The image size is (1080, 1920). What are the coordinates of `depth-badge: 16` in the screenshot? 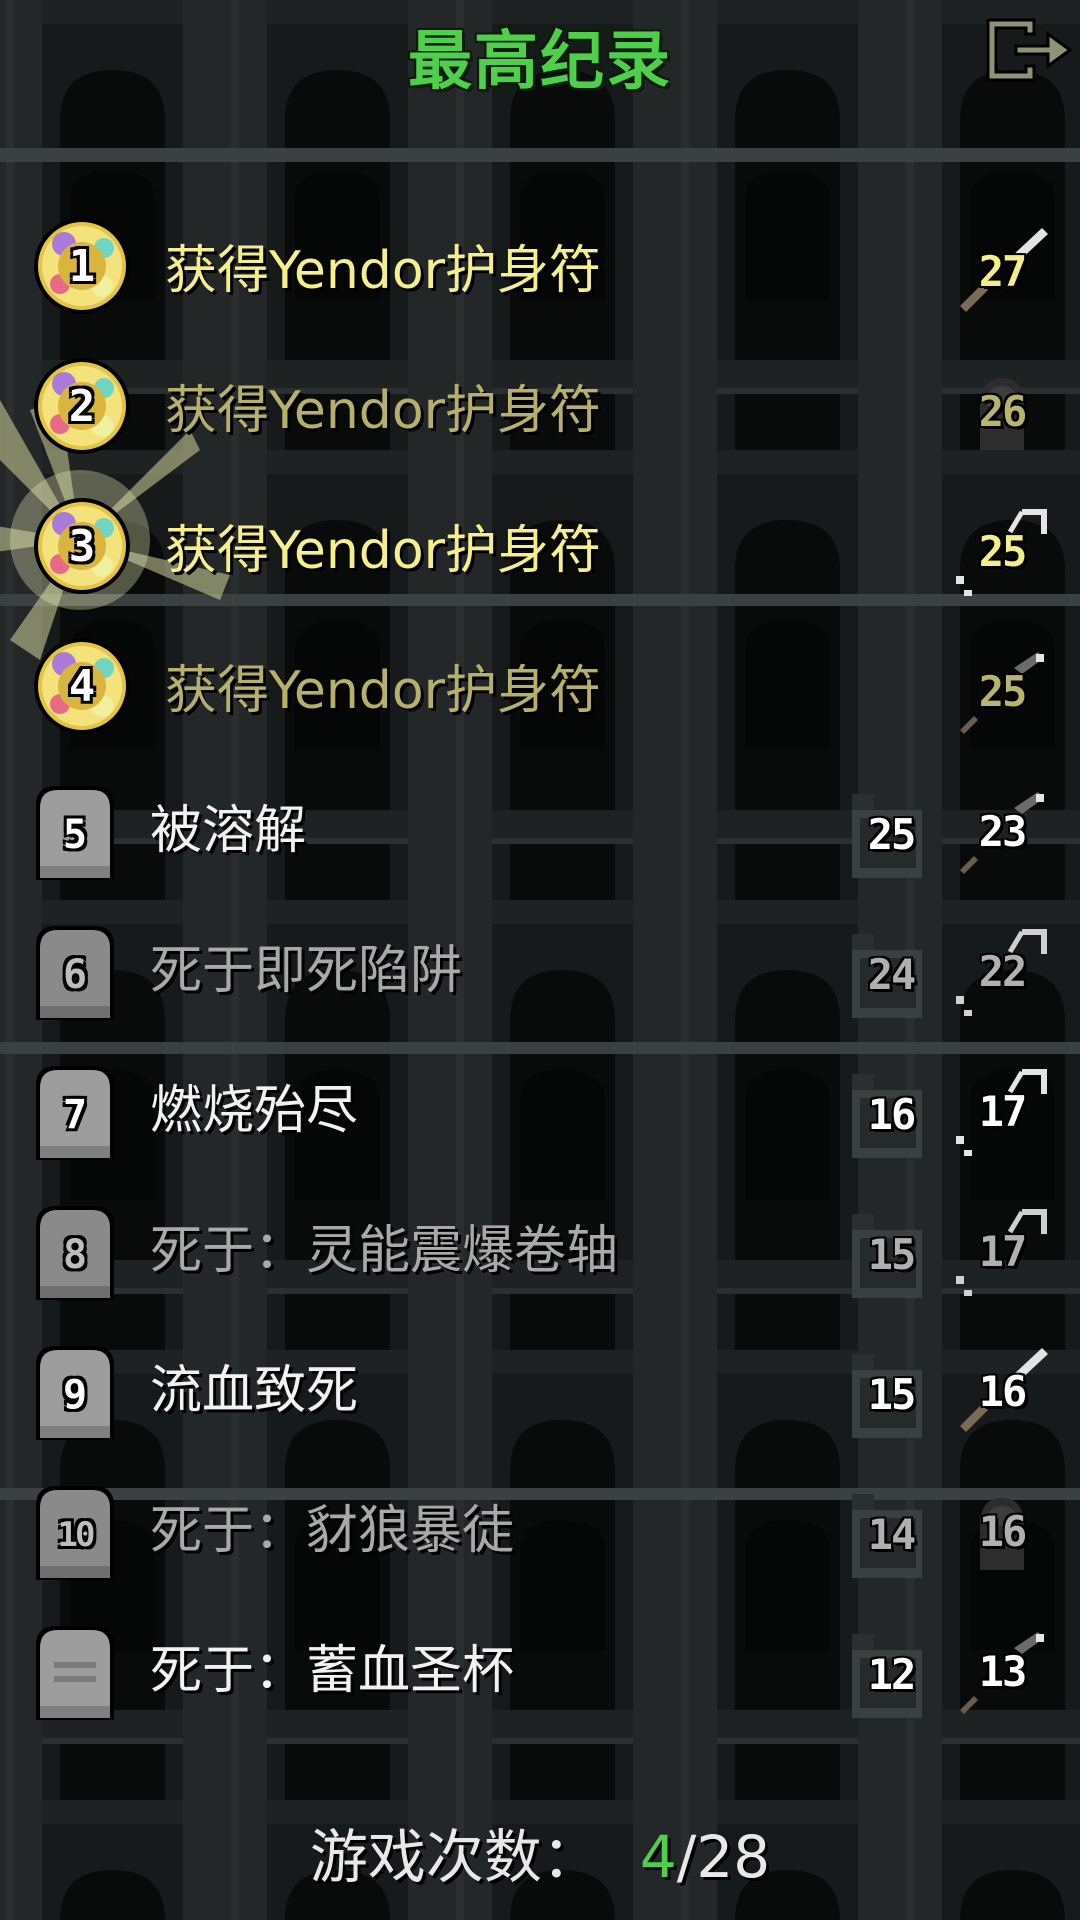 It's located at (889, 1114).